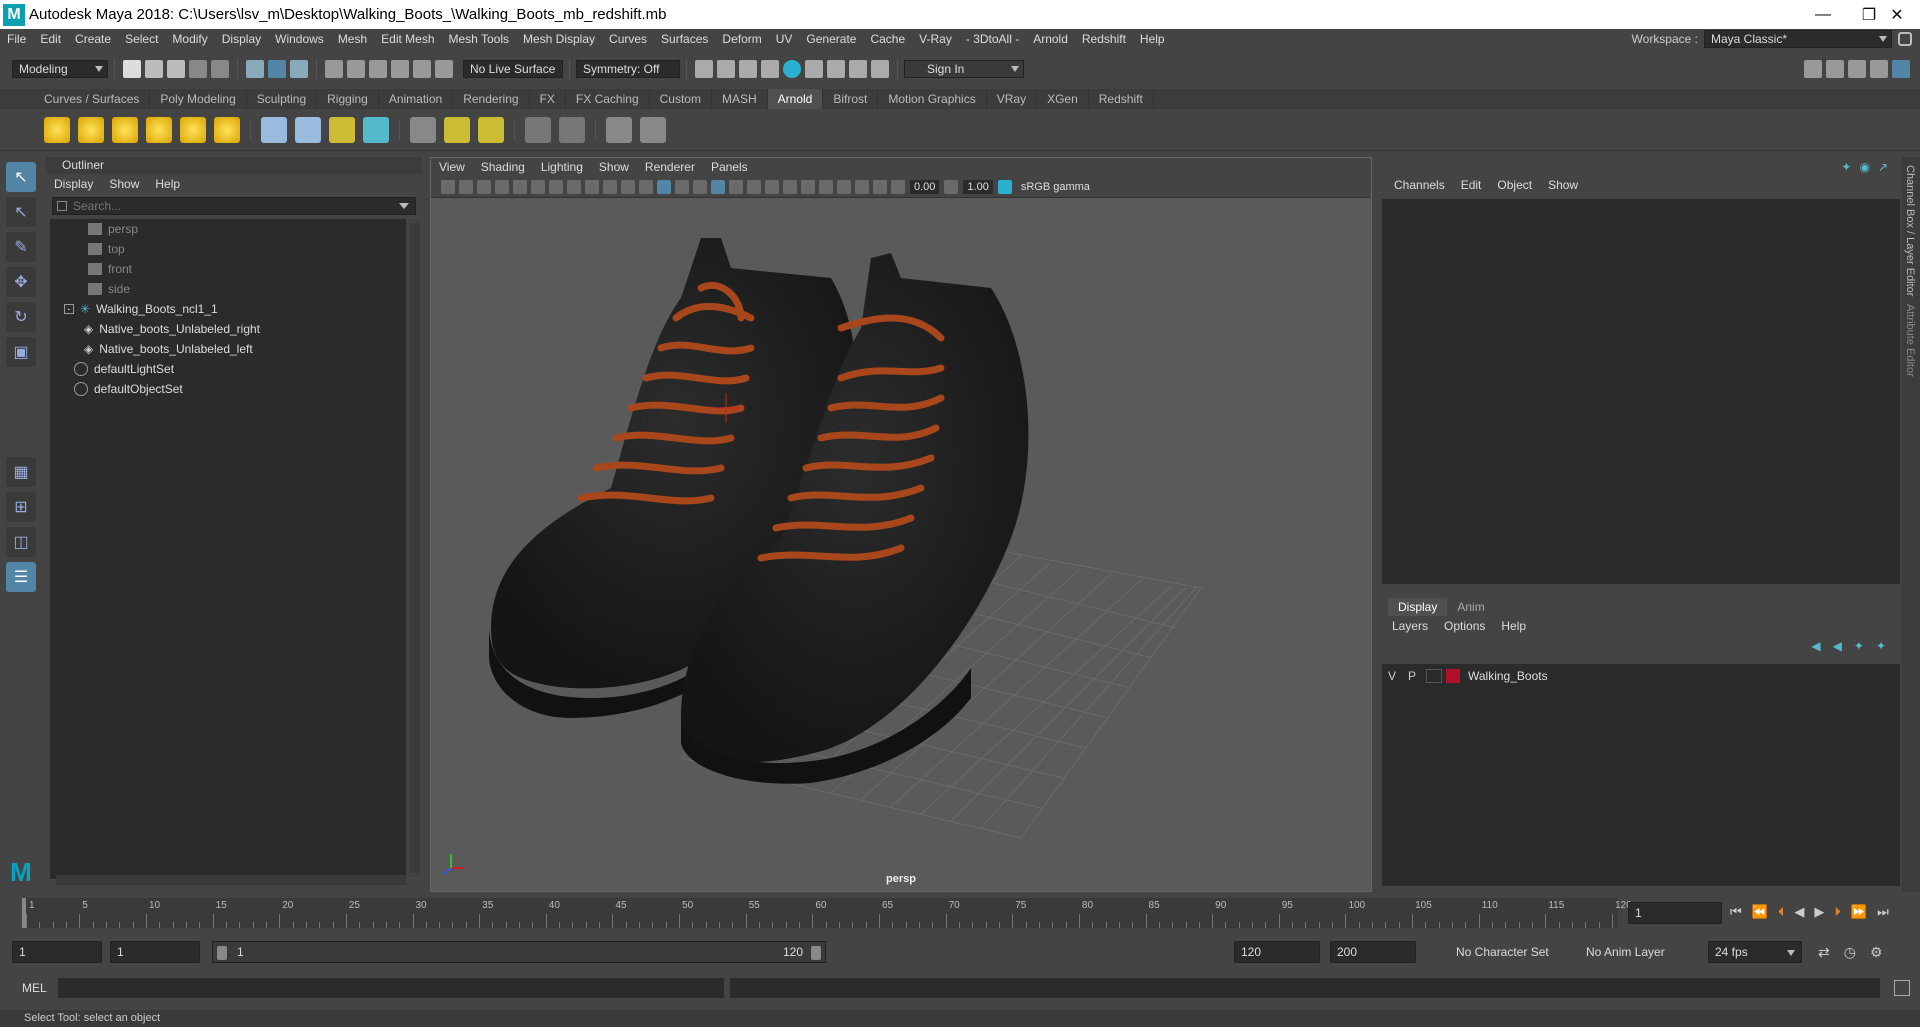 The width and height of the screenshot is (1920, 1027). I want to click on menu-file: File, so click(16, 39).